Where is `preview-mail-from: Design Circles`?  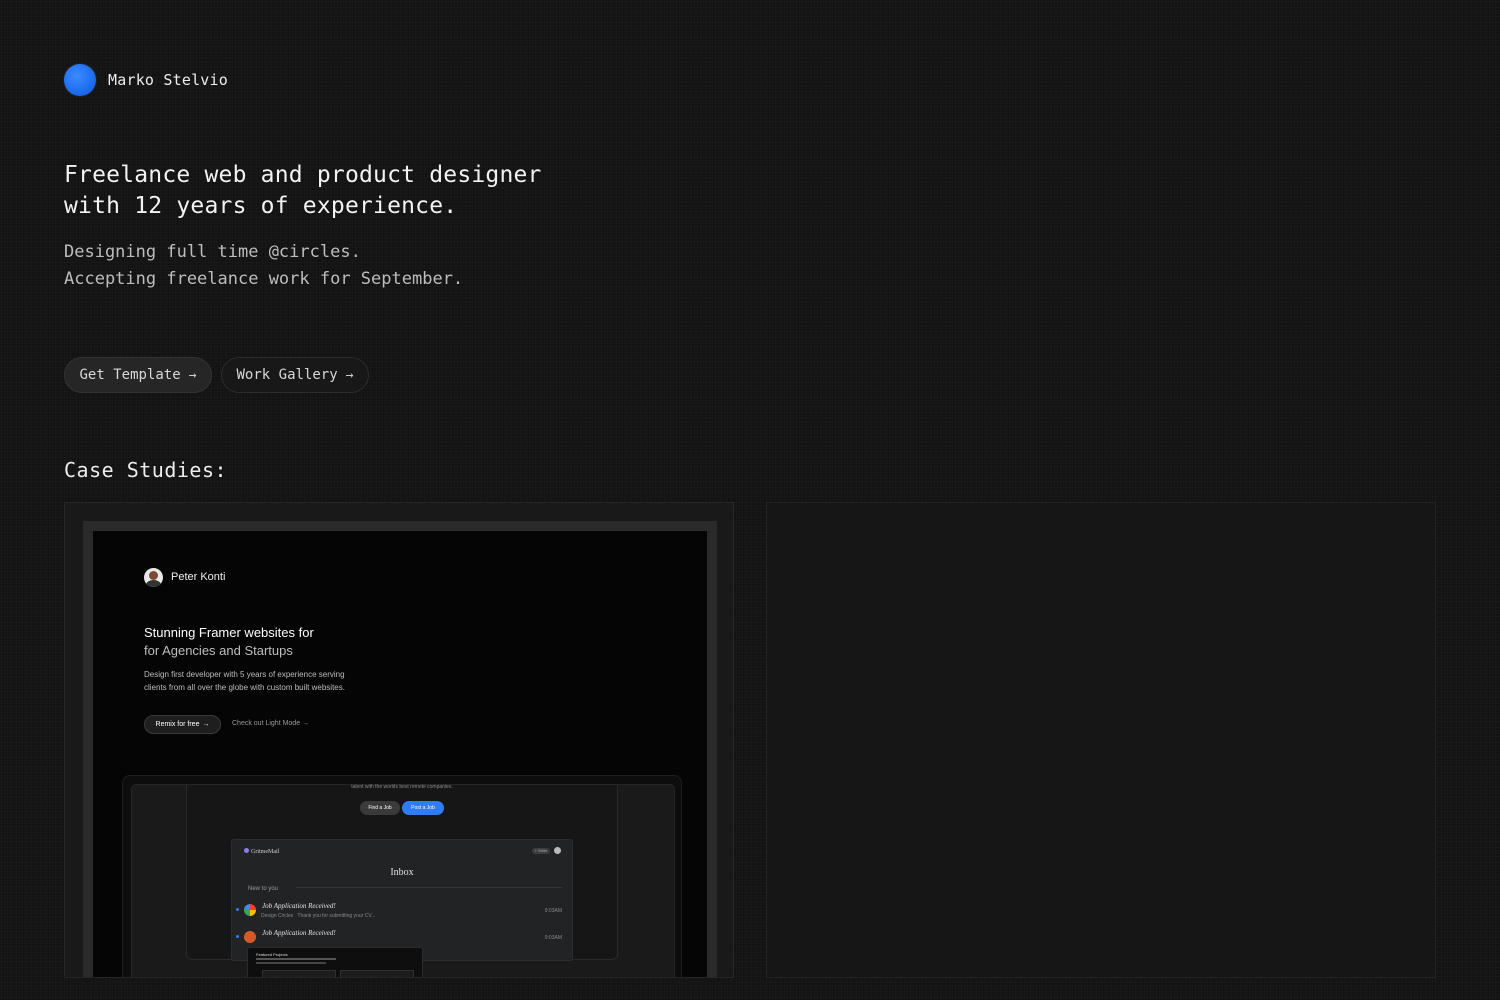 preview-mail-from: Design Circles is located at coordinates (277, 916).